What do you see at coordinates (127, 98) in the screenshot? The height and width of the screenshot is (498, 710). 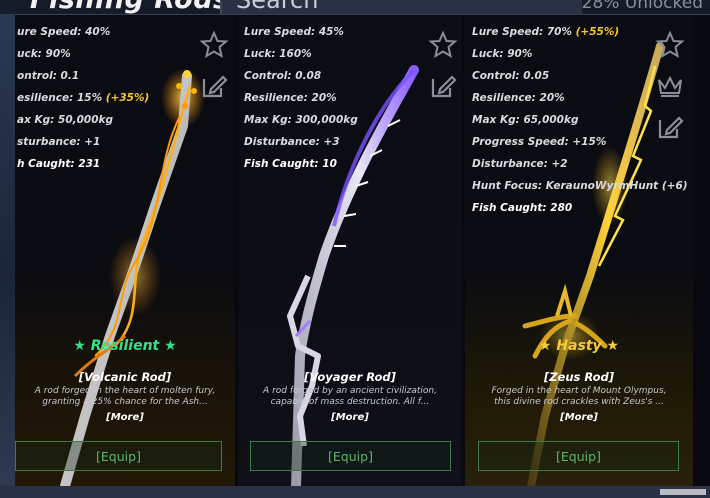 I see `stat-resilience-bonus: (+35%)` at bounding box center [127, 98].